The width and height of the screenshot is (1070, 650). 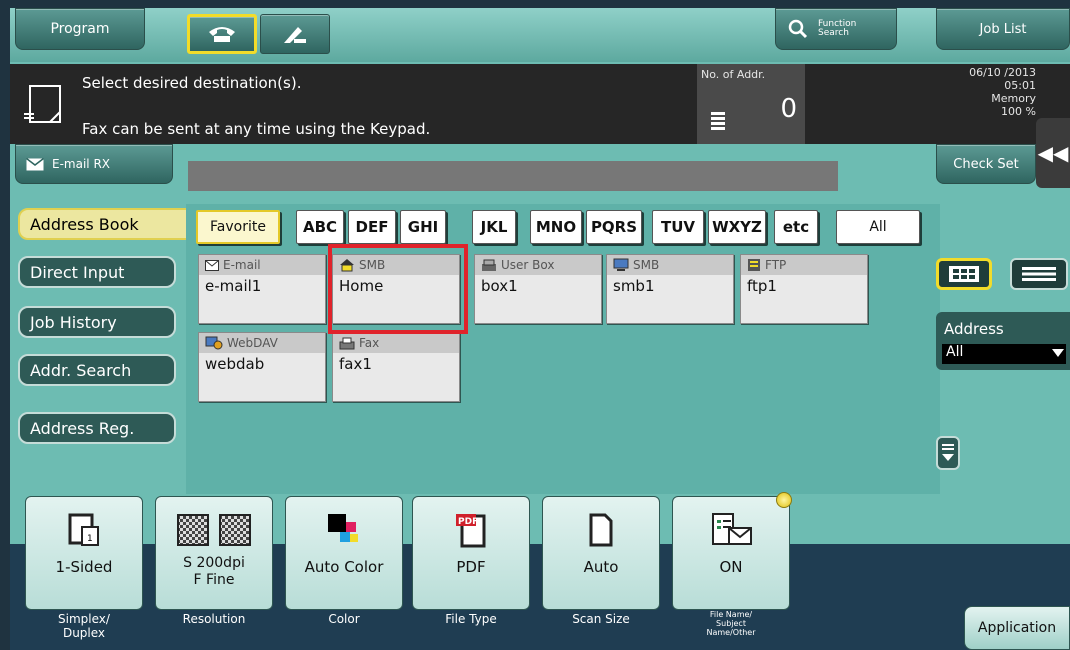 What do you see at coordinates (1018, 111) in the screenshot?
I see `memory-value: 100 %` at bounding box center [1018, 111].